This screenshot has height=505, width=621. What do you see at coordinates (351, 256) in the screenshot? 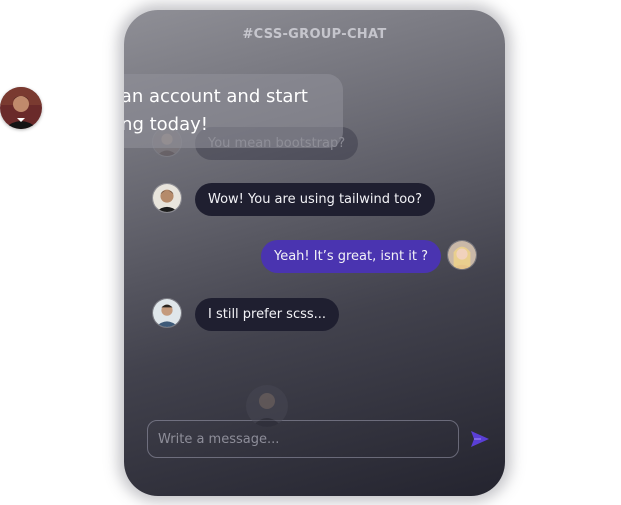
I see `message-bubble: Yeah! It’s great, isnt it ?` at bounding box center [351, 256].